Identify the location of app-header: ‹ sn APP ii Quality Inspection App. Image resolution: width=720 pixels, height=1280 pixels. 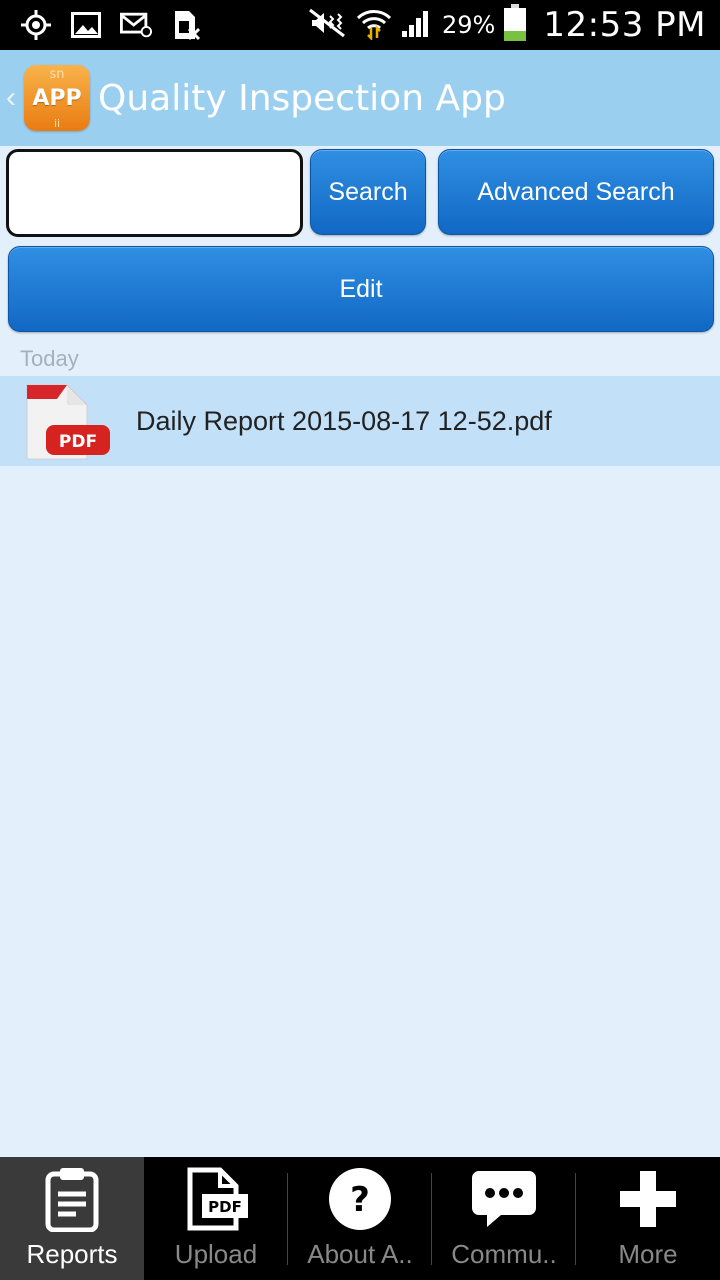
(360, 98).